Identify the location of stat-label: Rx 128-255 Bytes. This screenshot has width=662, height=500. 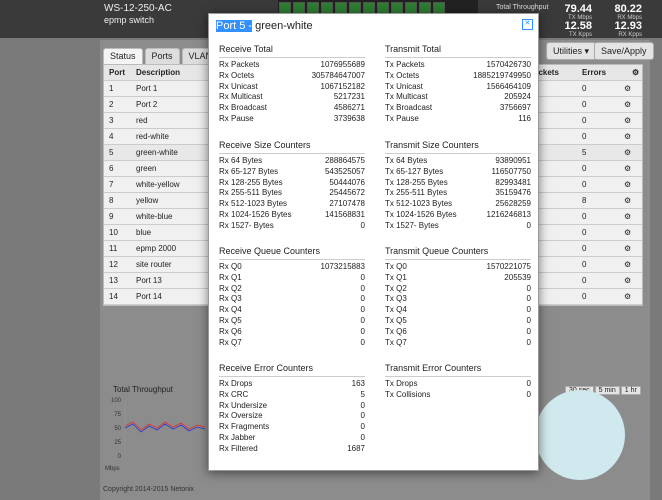
(251, 182).